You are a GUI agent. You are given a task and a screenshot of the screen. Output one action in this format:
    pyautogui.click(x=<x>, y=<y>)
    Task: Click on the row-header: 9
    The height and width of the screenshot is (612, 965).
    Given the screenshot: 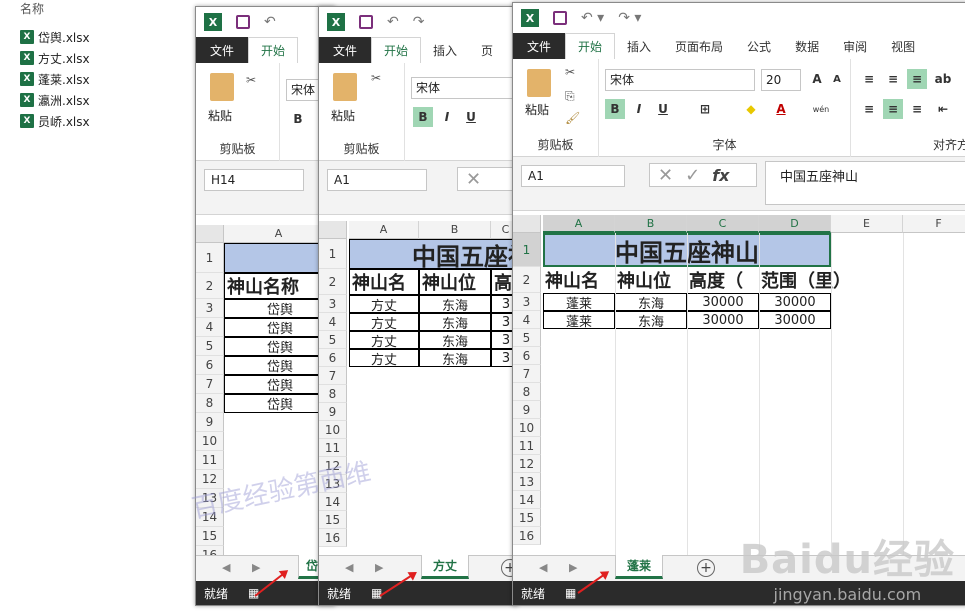 What is the action you would take?
    pyautogui.click(x=333, y=412)
    